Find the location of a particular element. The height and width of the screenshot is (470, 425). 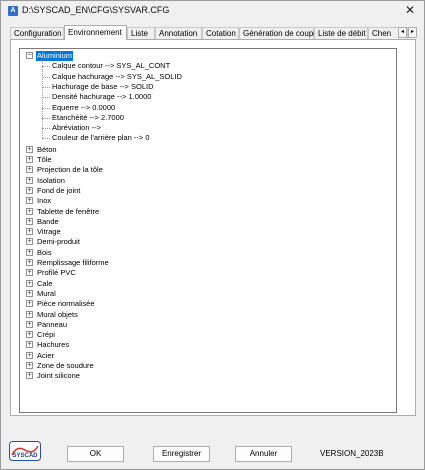

tree-node-label: Fond de joint is located at coordinates (59, 190).